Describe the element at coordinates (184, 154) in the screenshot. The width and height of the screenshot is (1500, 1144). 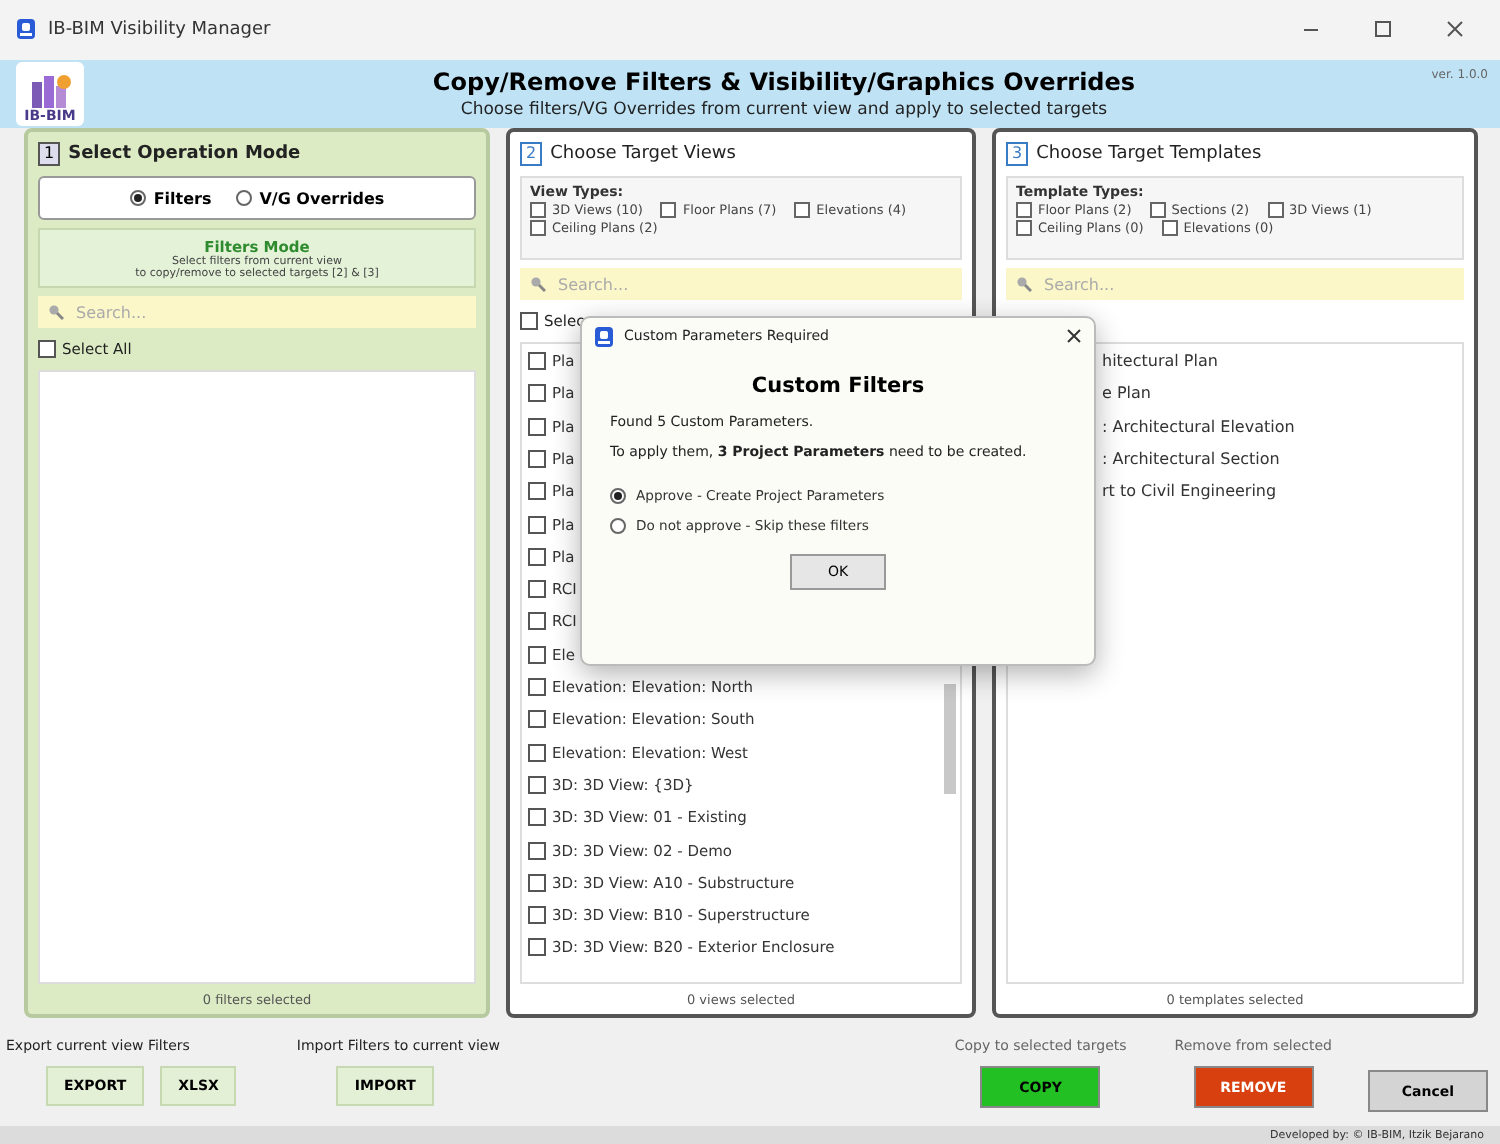
I see `panel-title: Select Operation Mode` at that location.